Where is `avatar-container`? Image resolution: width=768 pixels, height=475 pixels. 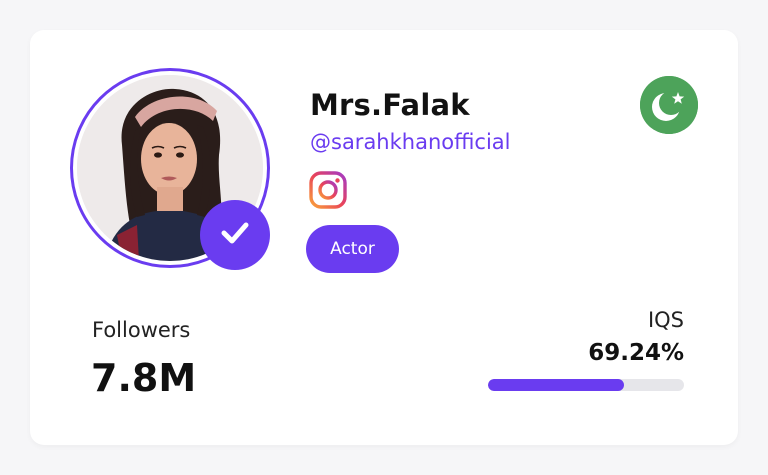 avatar-container is located at coordinates (170, 169).